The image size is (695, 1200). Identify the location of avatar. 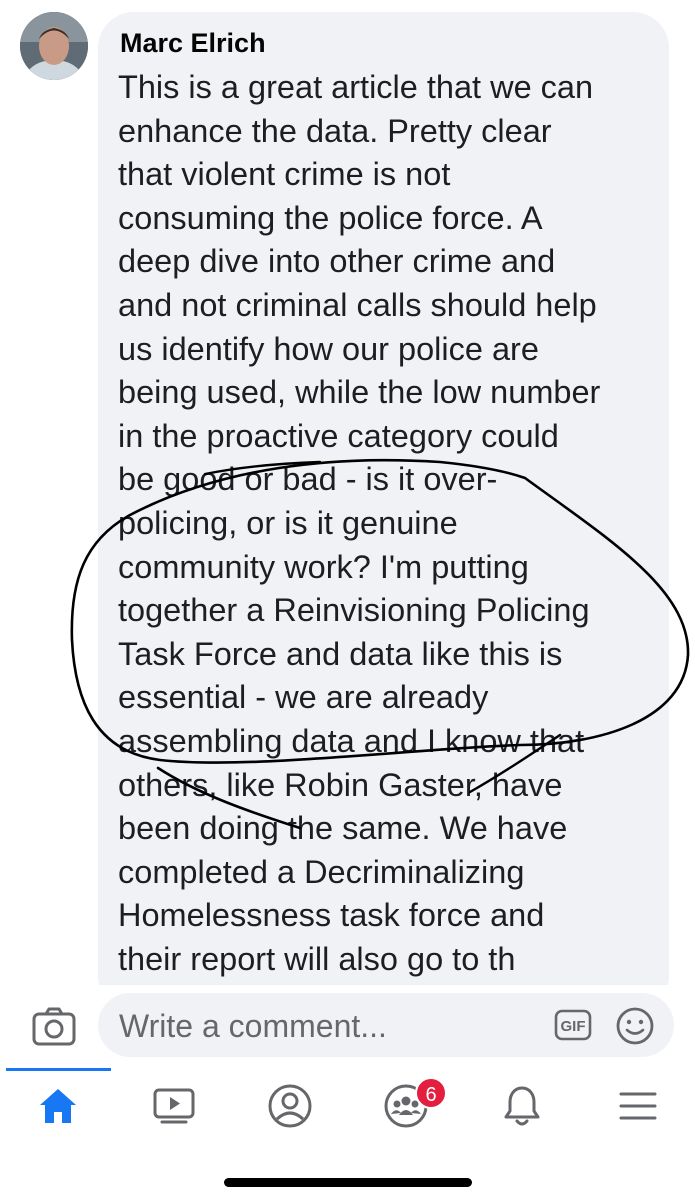
(54, 46).